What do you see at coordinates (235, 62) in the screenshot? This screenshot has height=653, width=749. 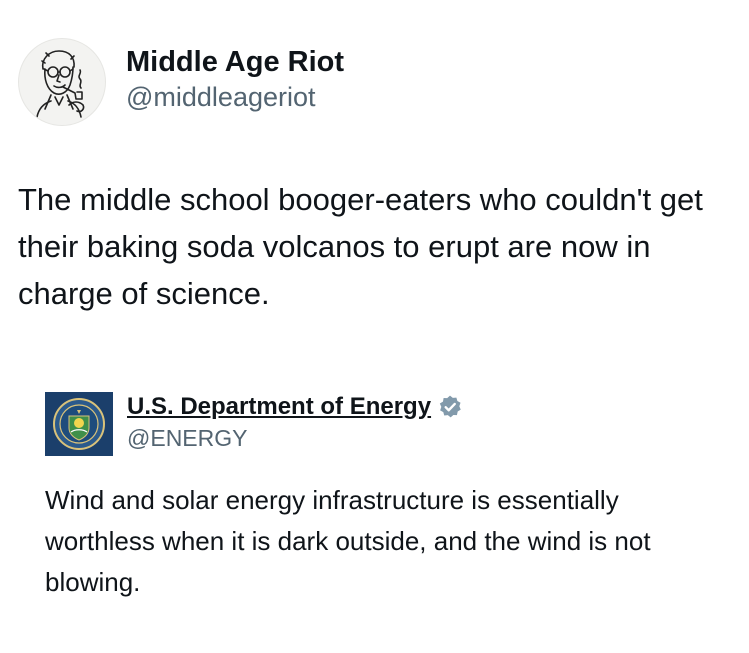 I see `author-display-name: Middle Age Riot` at bounding box center [235, 62].